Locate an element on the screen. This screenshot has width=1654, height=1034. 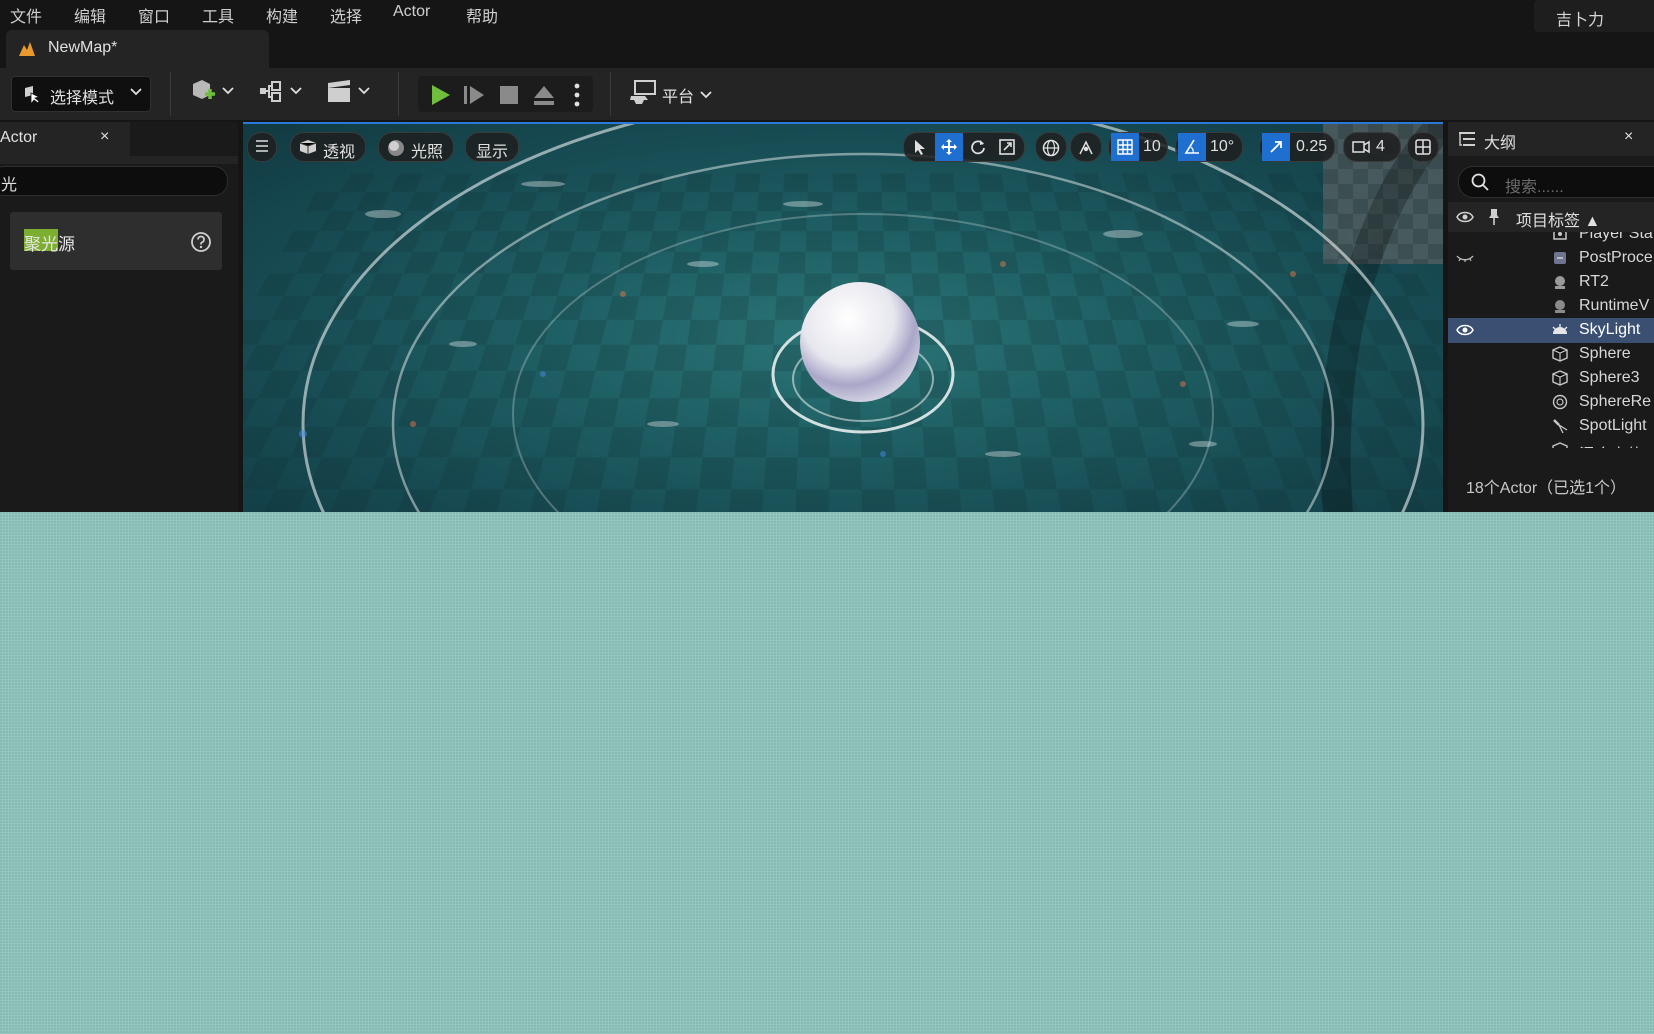
outliner-row: RuntimeV is located at coordinates (1551, 306).